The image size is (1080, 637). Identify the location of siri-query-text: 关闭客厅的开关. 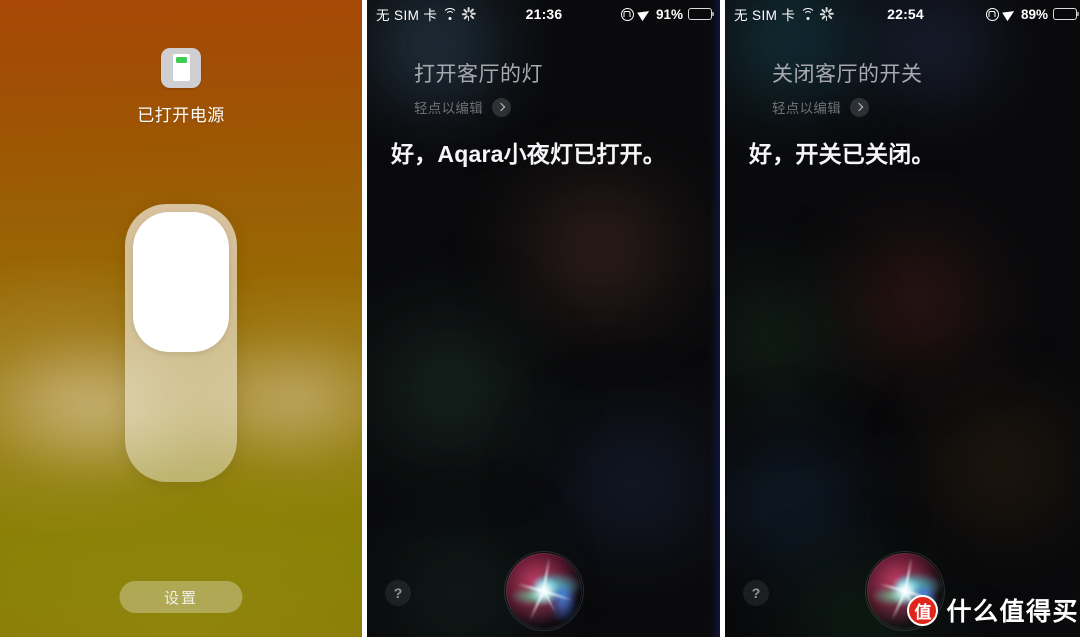
(847, 74).